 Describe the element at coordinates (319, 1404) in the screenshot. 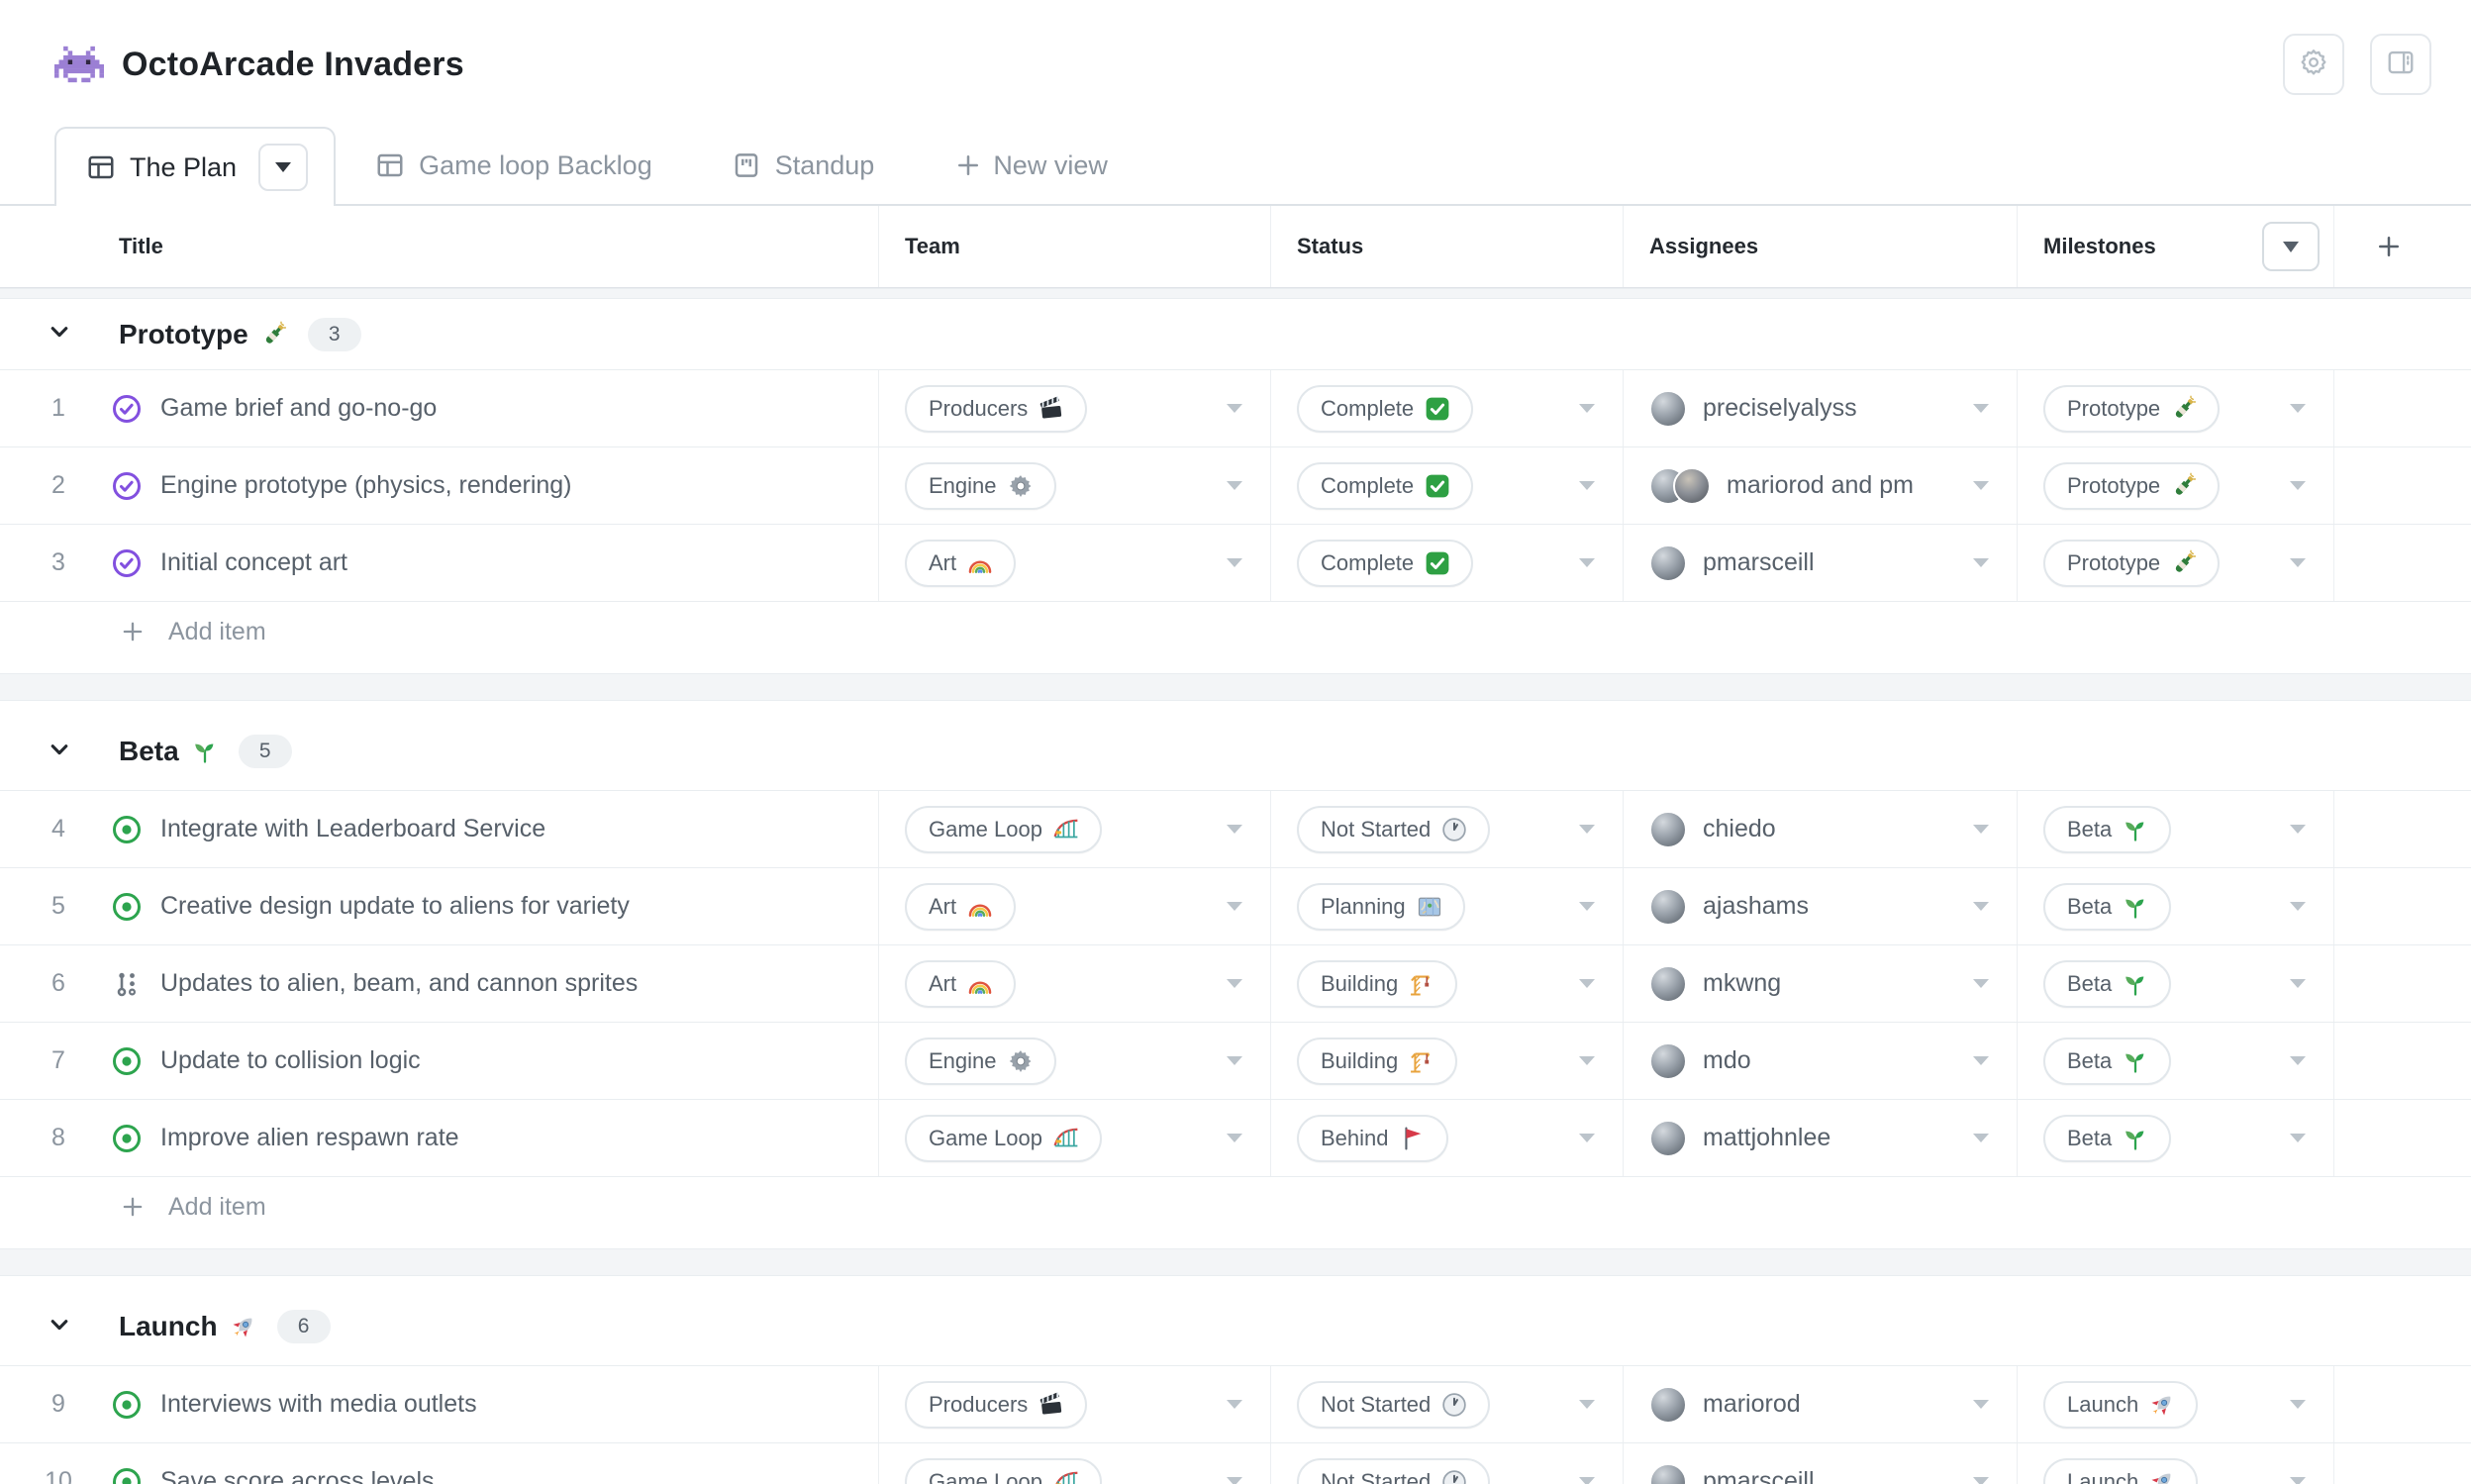

I see `item-title: Interviews with media outlets` at that location.